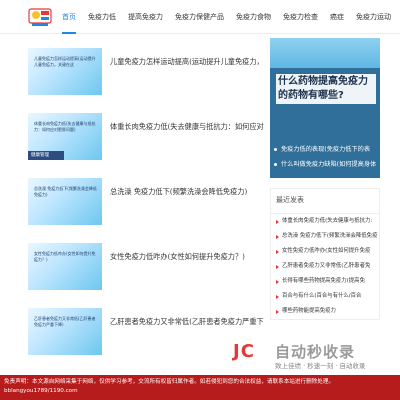 The width and height of the screenshot is (400, 400). Describe the element at coordinates (187, 192) in the screenshot. I see `article-title: 总洗澡 免疫力低下(频繁洗澡会降低免疫力)` at that location.